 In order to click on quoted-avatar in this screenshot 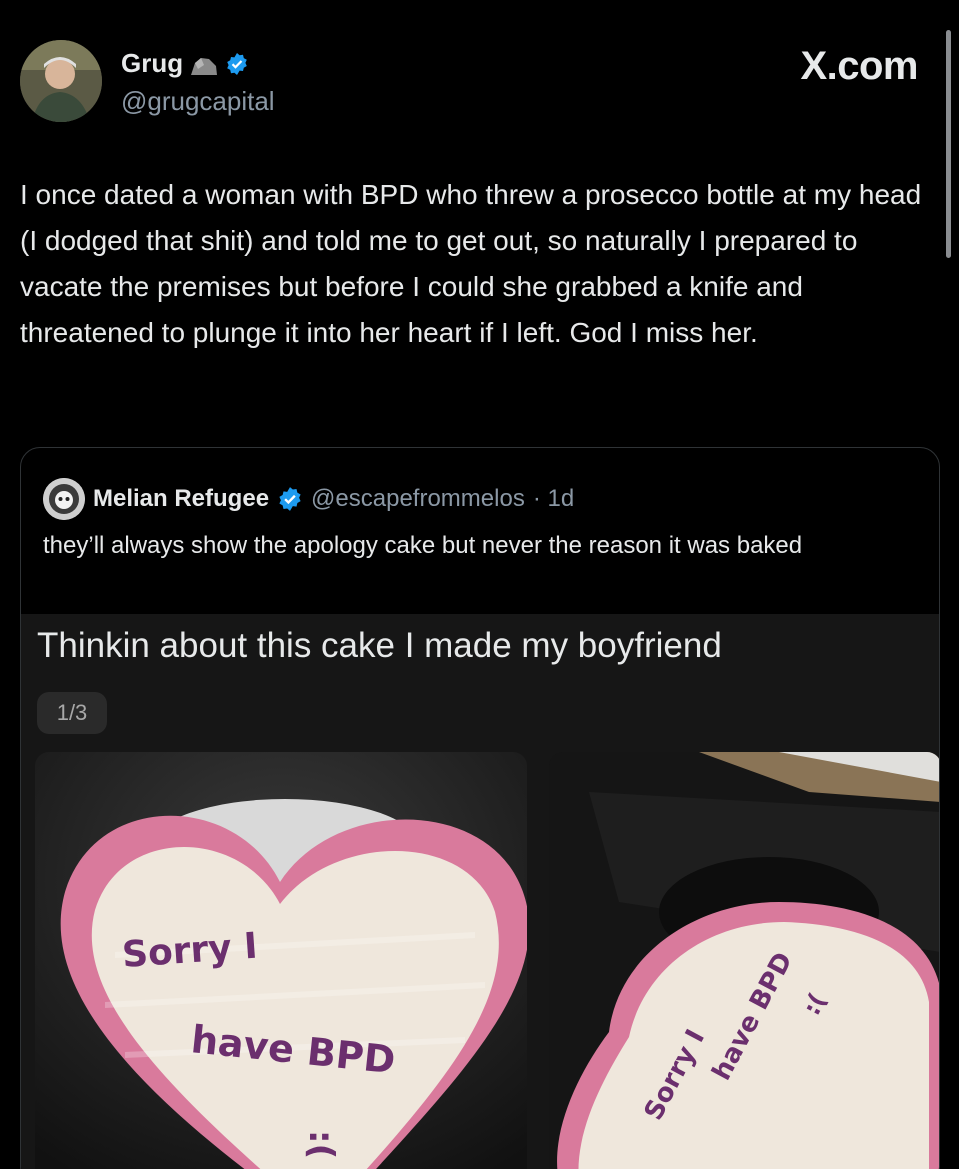, I will do `click(64, 499)`.